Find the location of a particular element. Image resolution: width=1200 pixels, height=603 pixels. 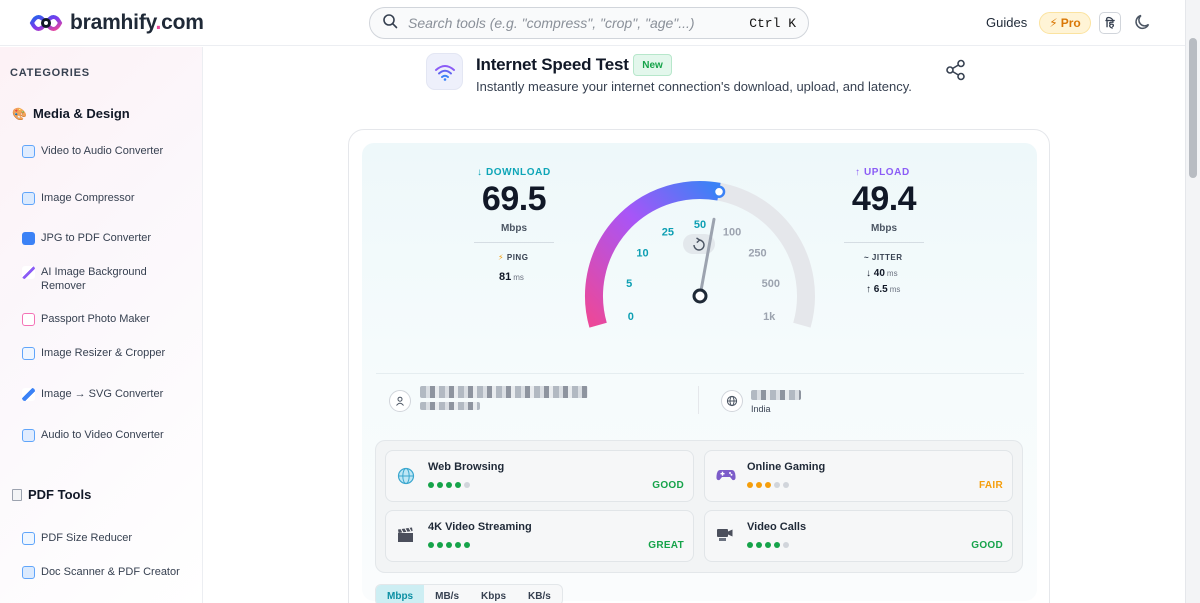

pdf-icon is located at coordinates (28, 538).